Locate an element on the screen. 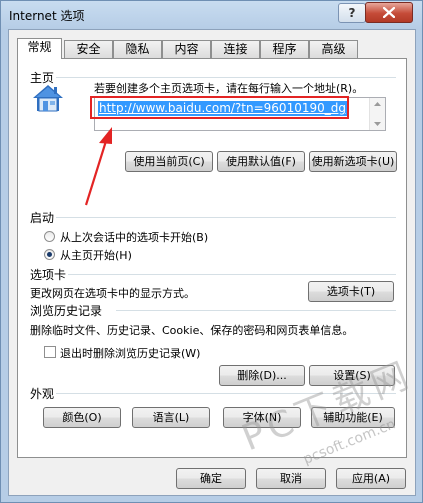 Image resolution: width=423 pixels, height=503 pixels. house-icon is located at coordinates (48, 99).